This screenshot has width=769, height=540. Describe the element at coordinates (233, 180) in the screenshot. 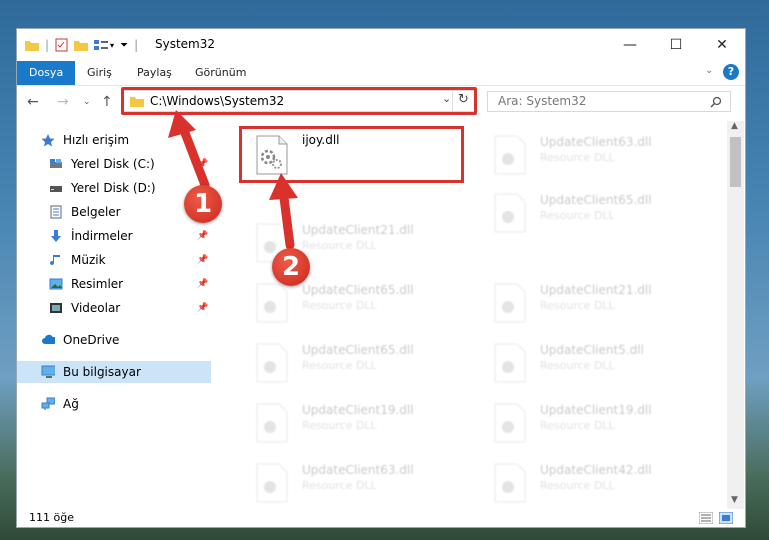

I see `annotation-overlay` at that location.